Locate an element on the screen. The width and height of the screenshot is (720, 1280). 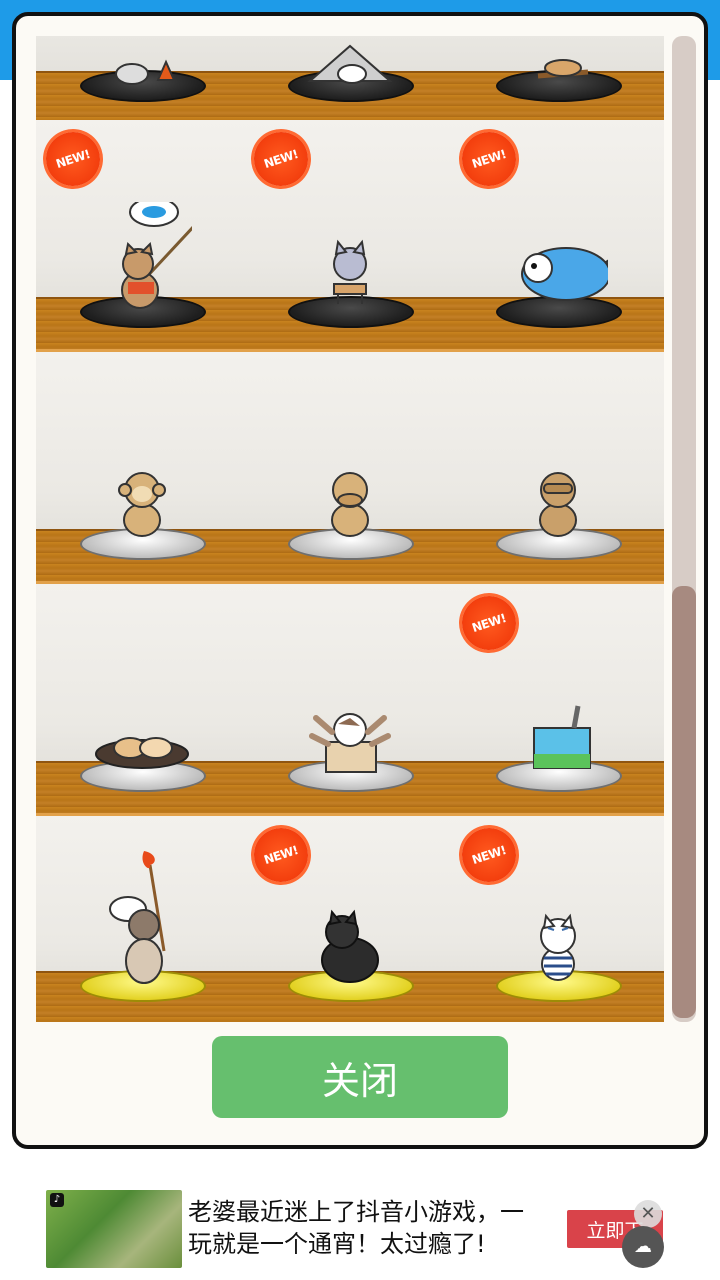
fishing-cat-figure is located at coordinates (156, 255).